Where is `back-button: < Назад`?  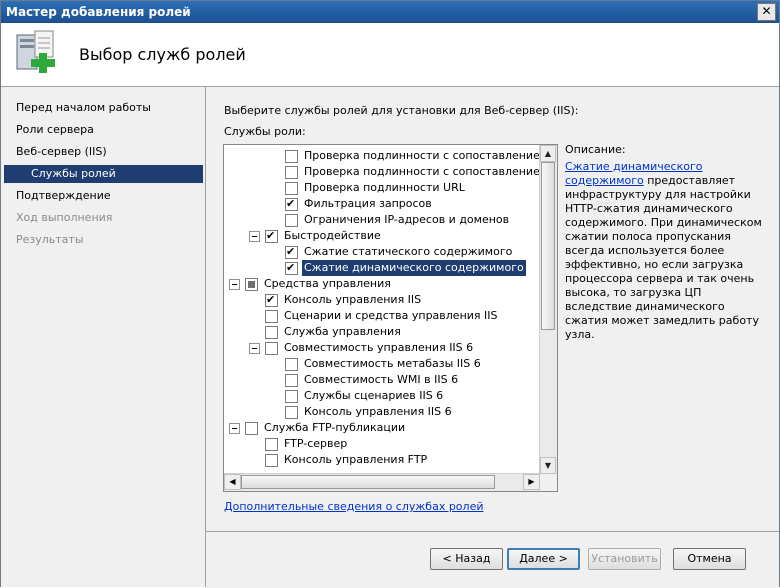
back-button: < Назад is located at coordinates (466, 559).